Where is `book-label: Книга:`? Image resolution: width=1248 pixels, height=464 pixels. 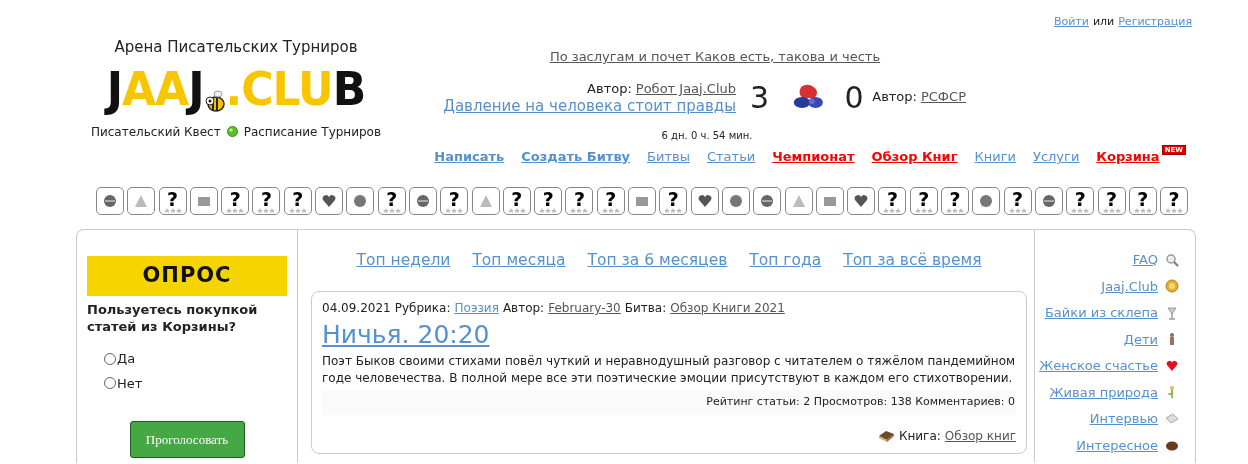 book-label: Книга: is located at coordinates (919, 436).